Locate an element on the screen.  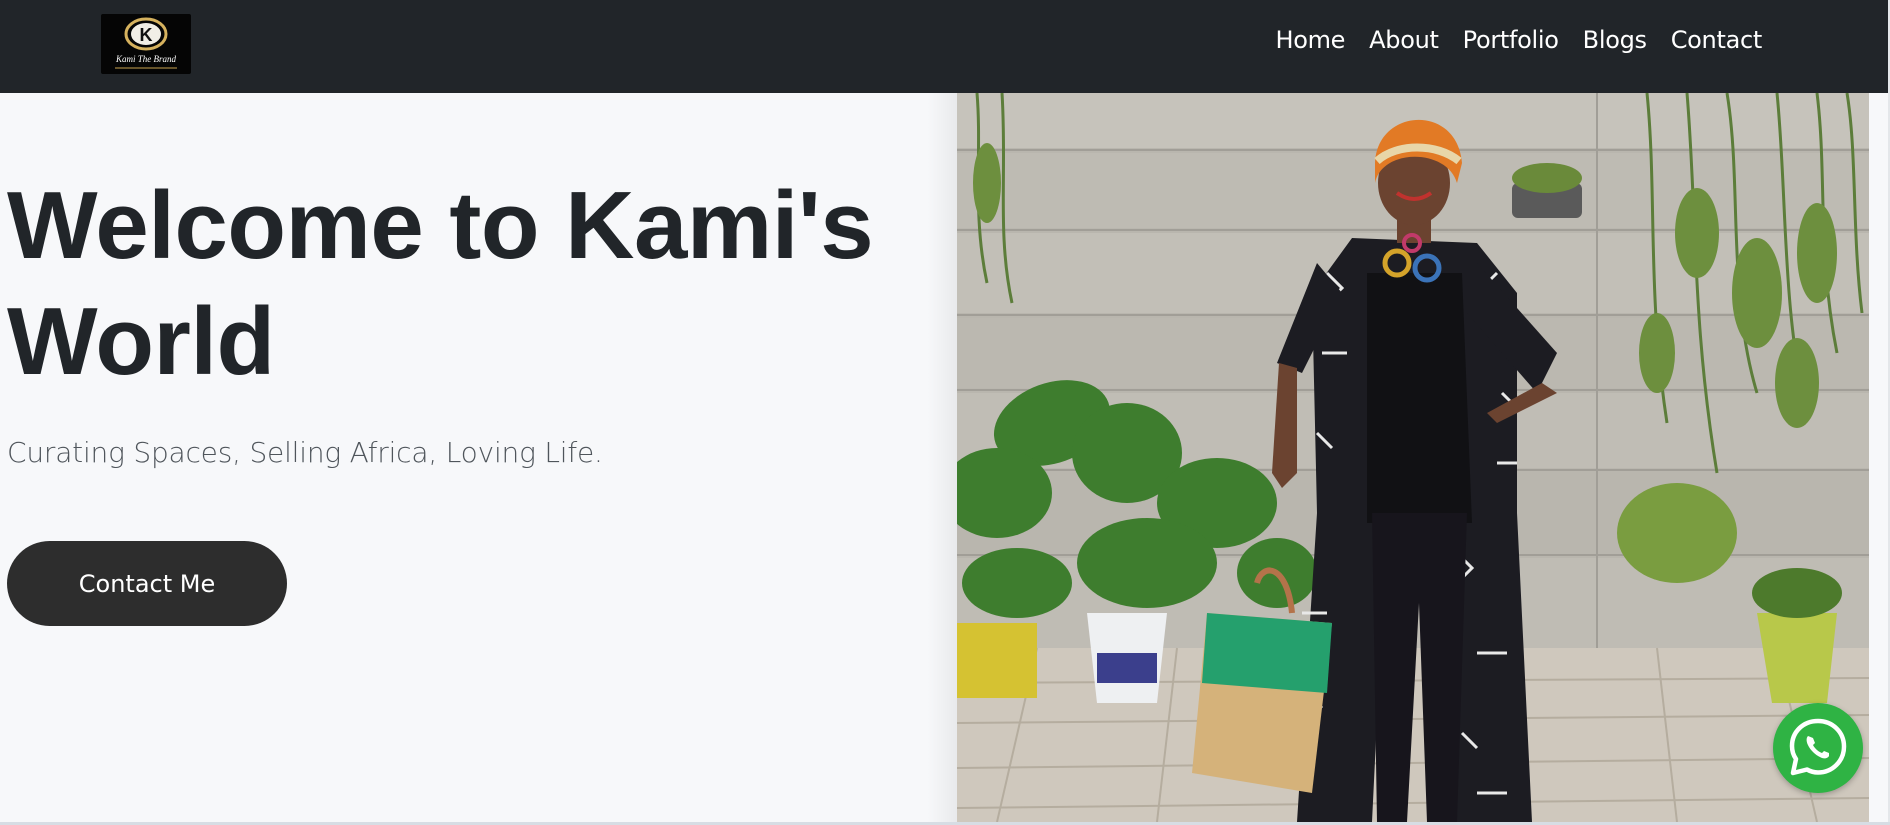
image-shadow is located at coordinates (942, 457).